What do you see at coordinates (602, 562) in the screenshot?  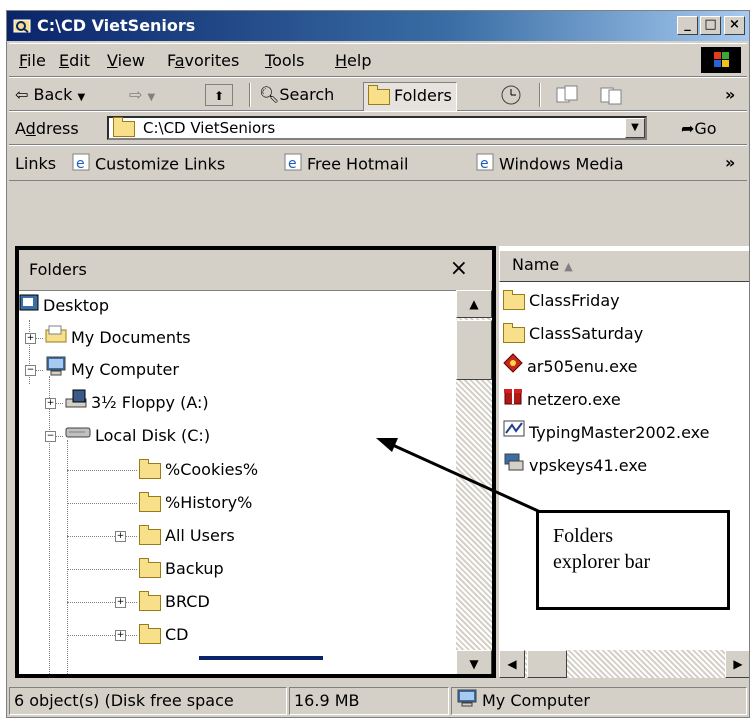 I see `callout-line-2: explorer bar` at bounding box center [602, 562].